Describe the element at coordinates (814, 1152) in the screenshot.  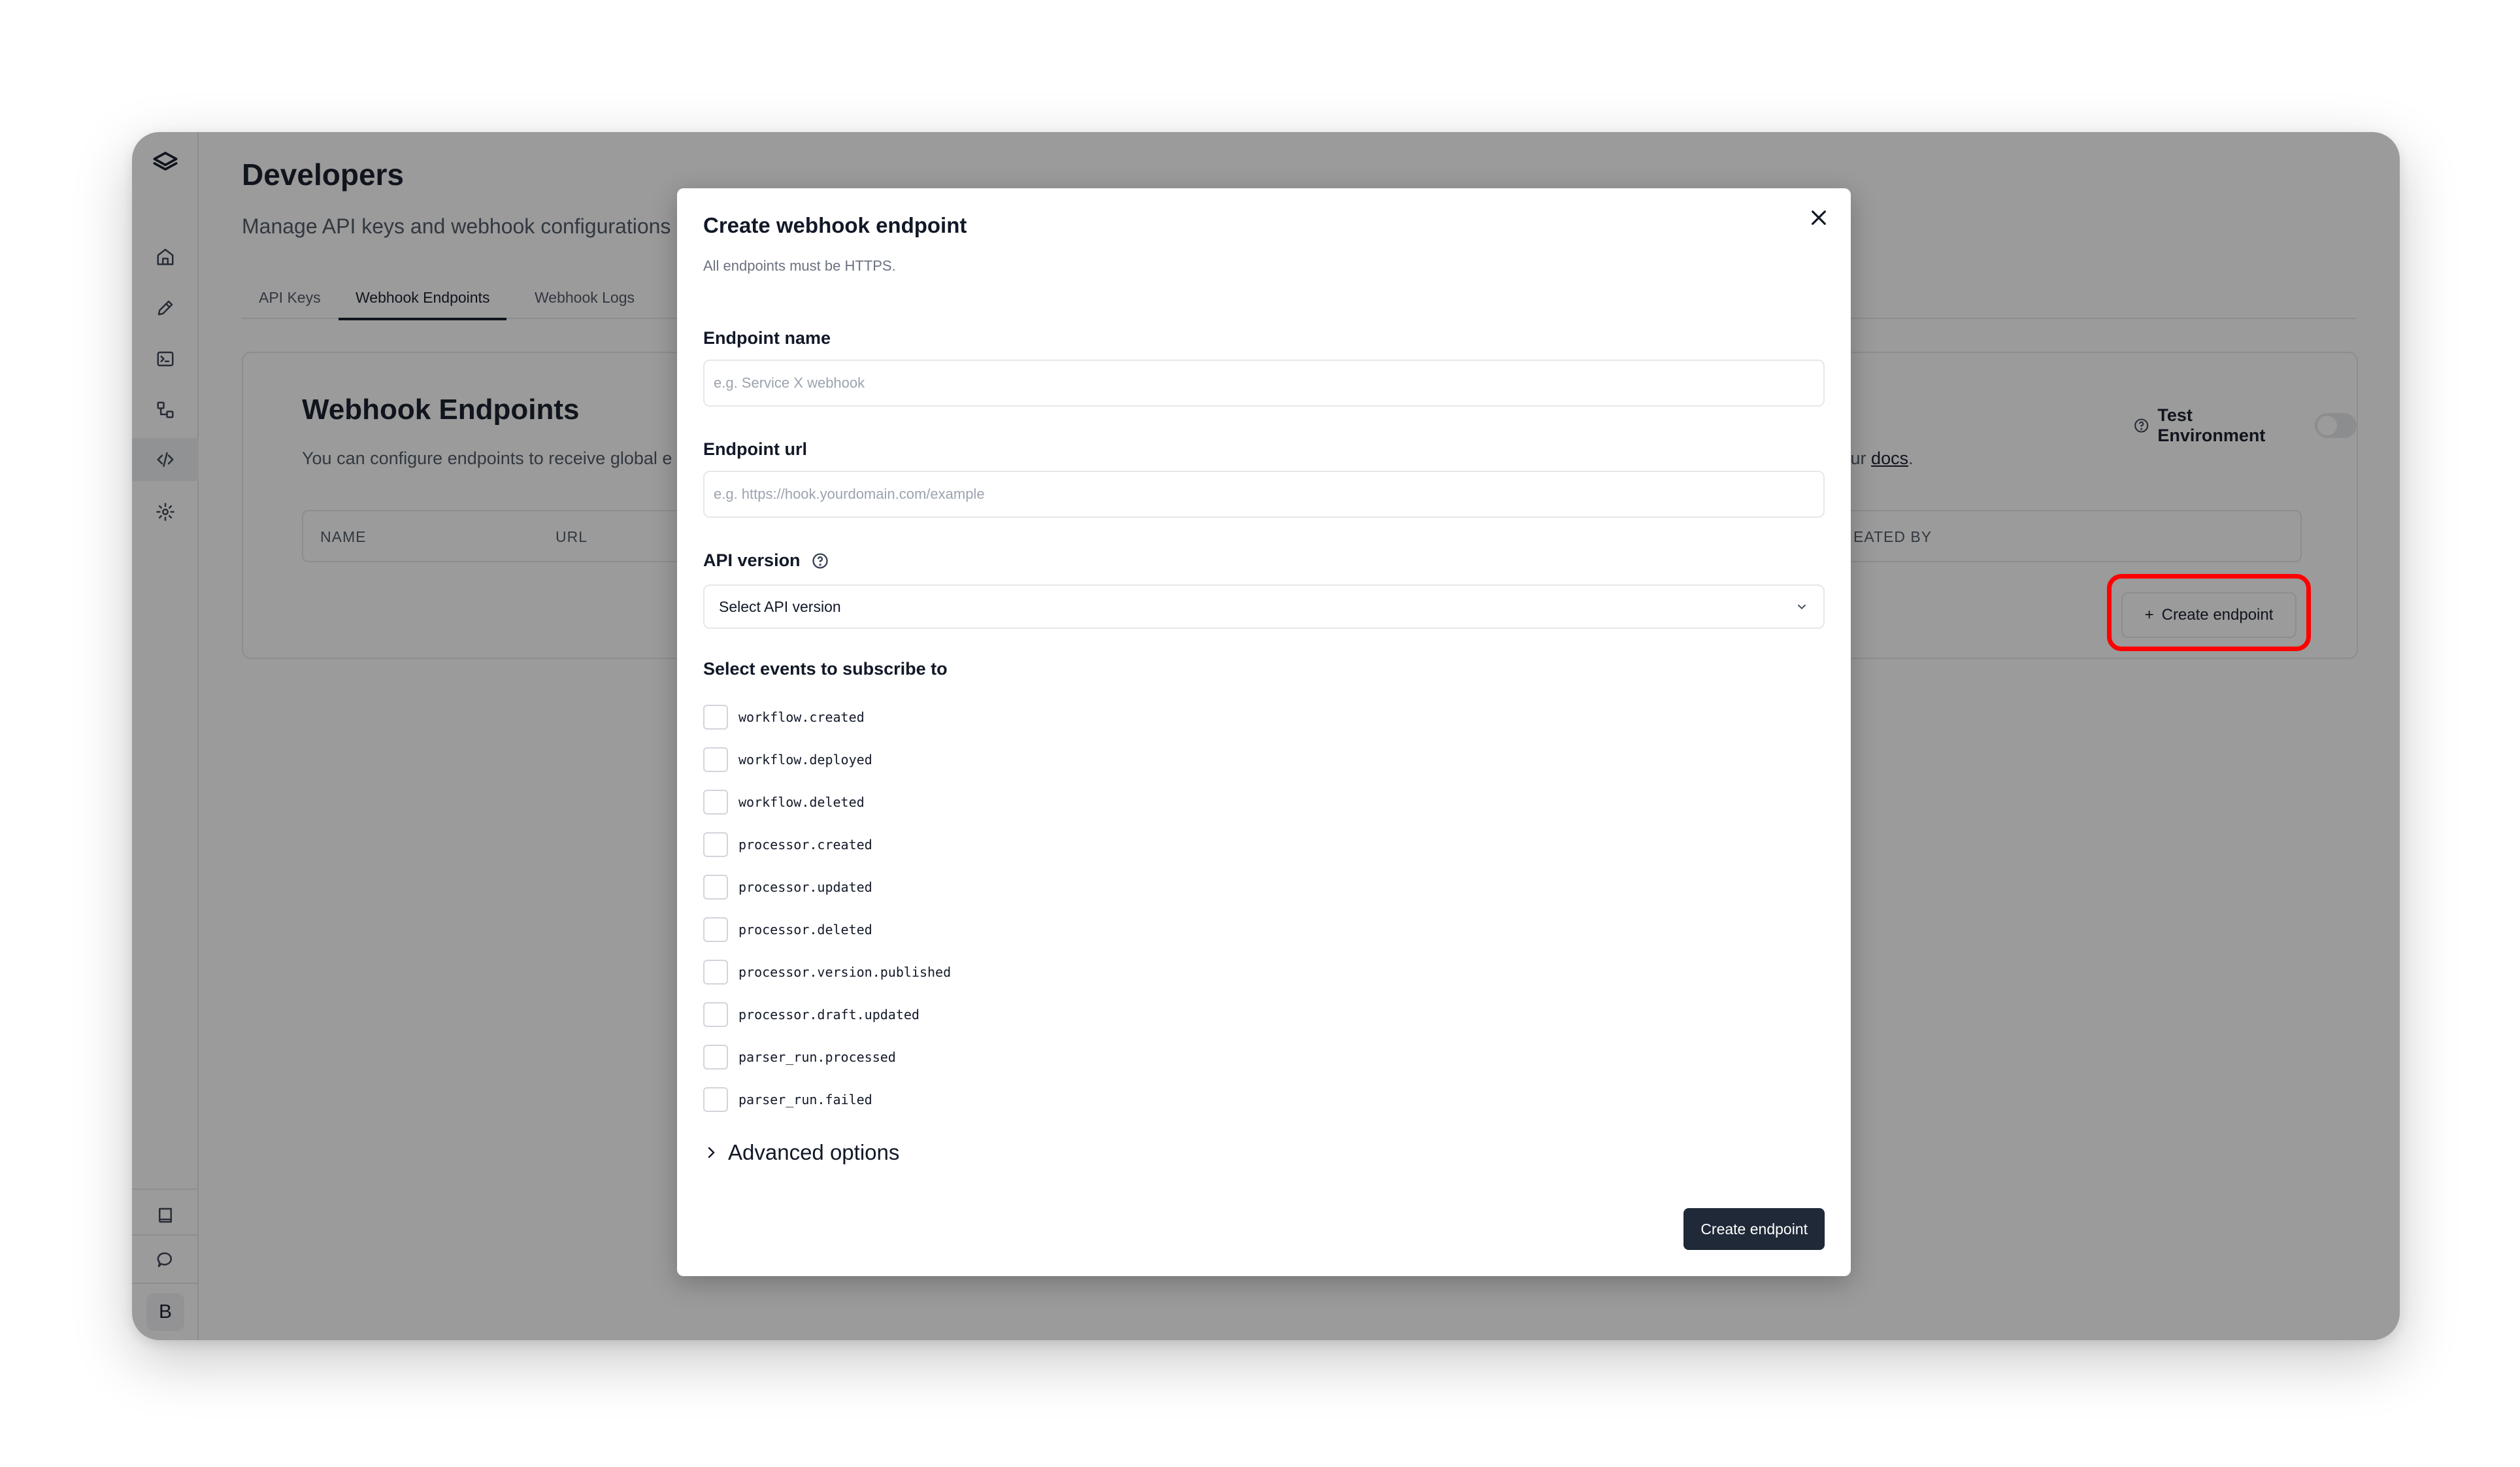
I see `advanced-options-label: Advanced options` at that location.